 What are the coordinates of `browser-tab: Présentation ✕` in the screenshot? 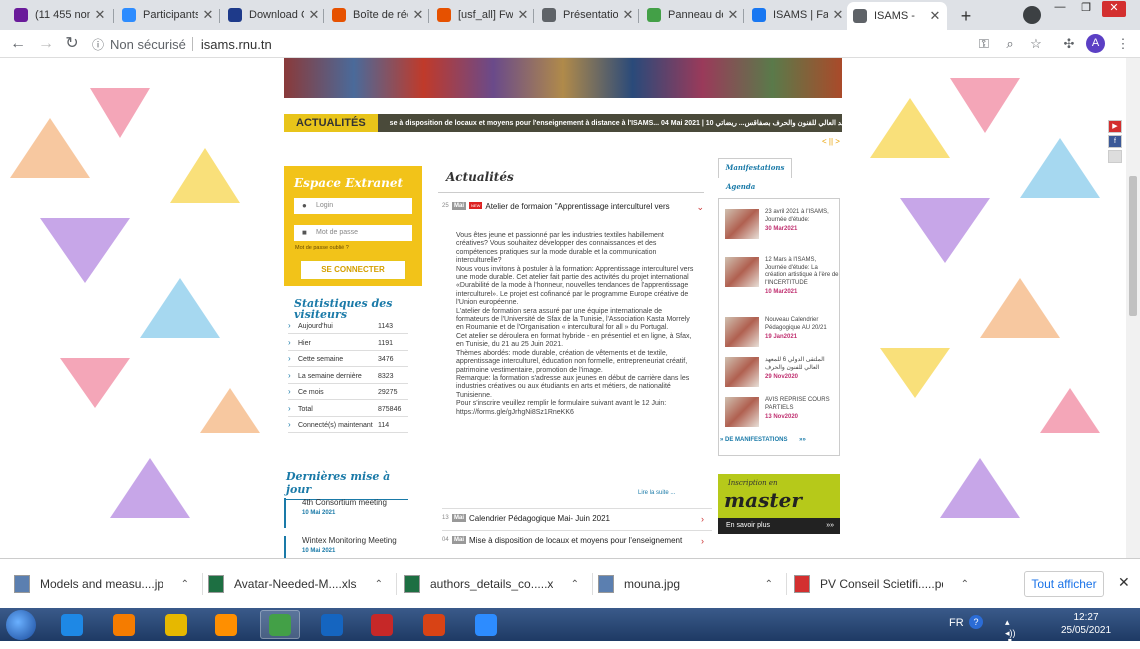 It's located at (588, 15).